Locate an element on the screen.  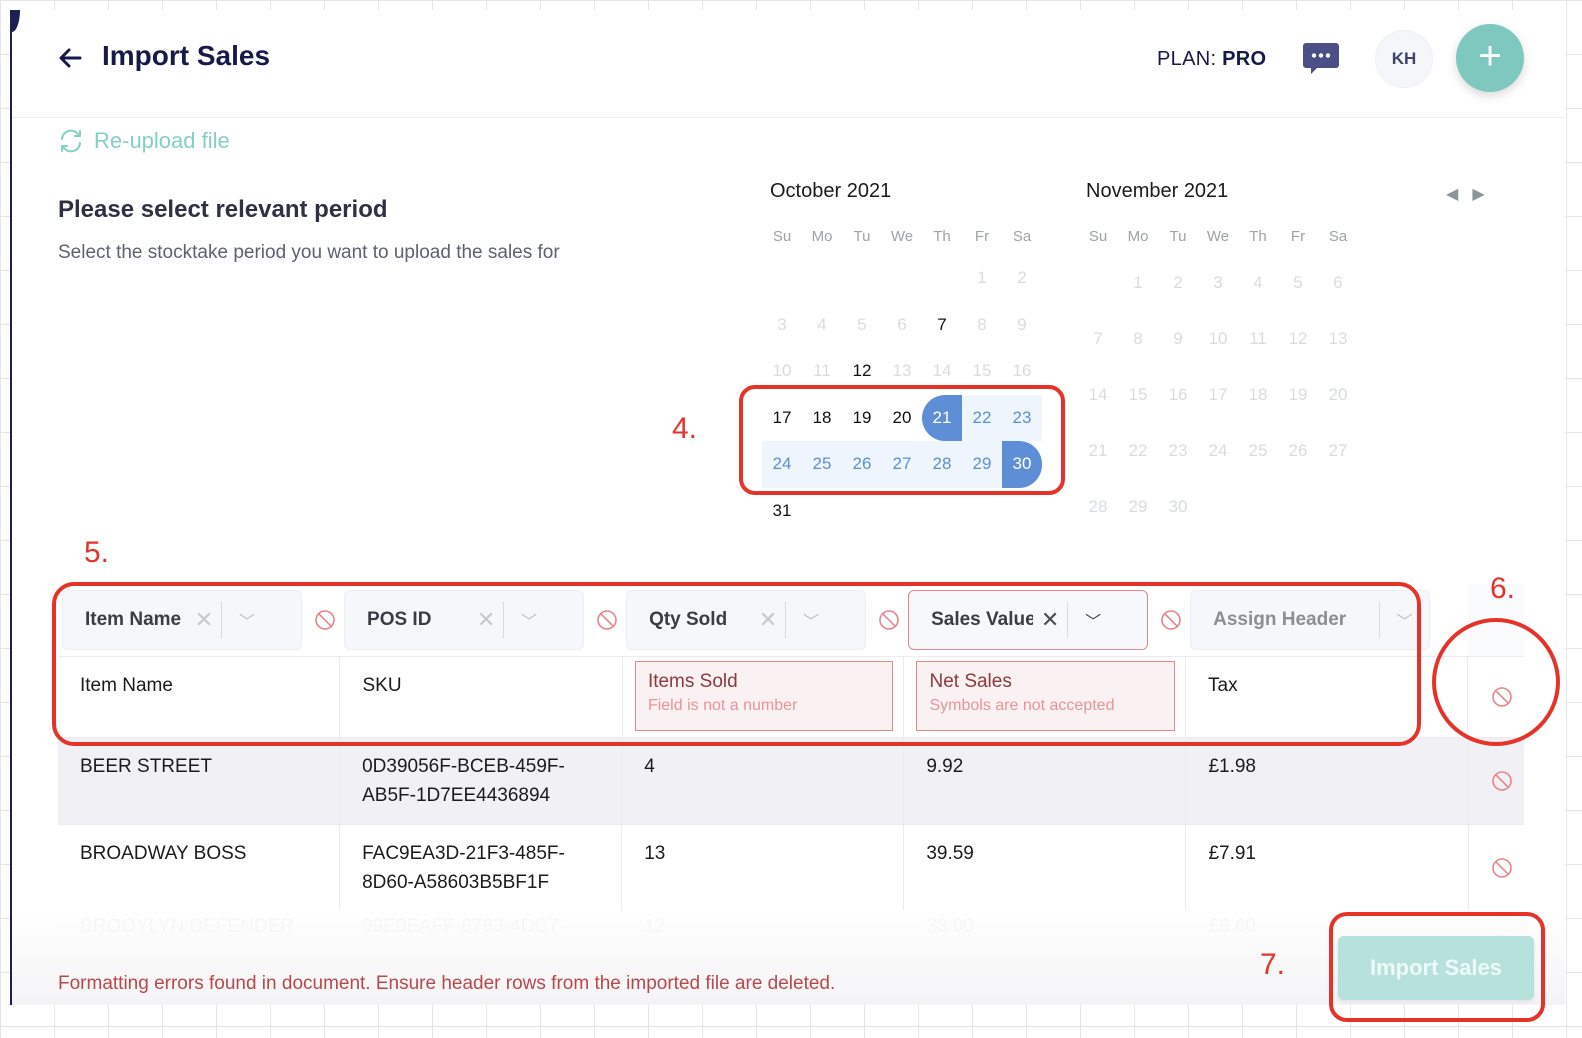
calendar-day-27: 27 is located at coordinates (1338, 451).